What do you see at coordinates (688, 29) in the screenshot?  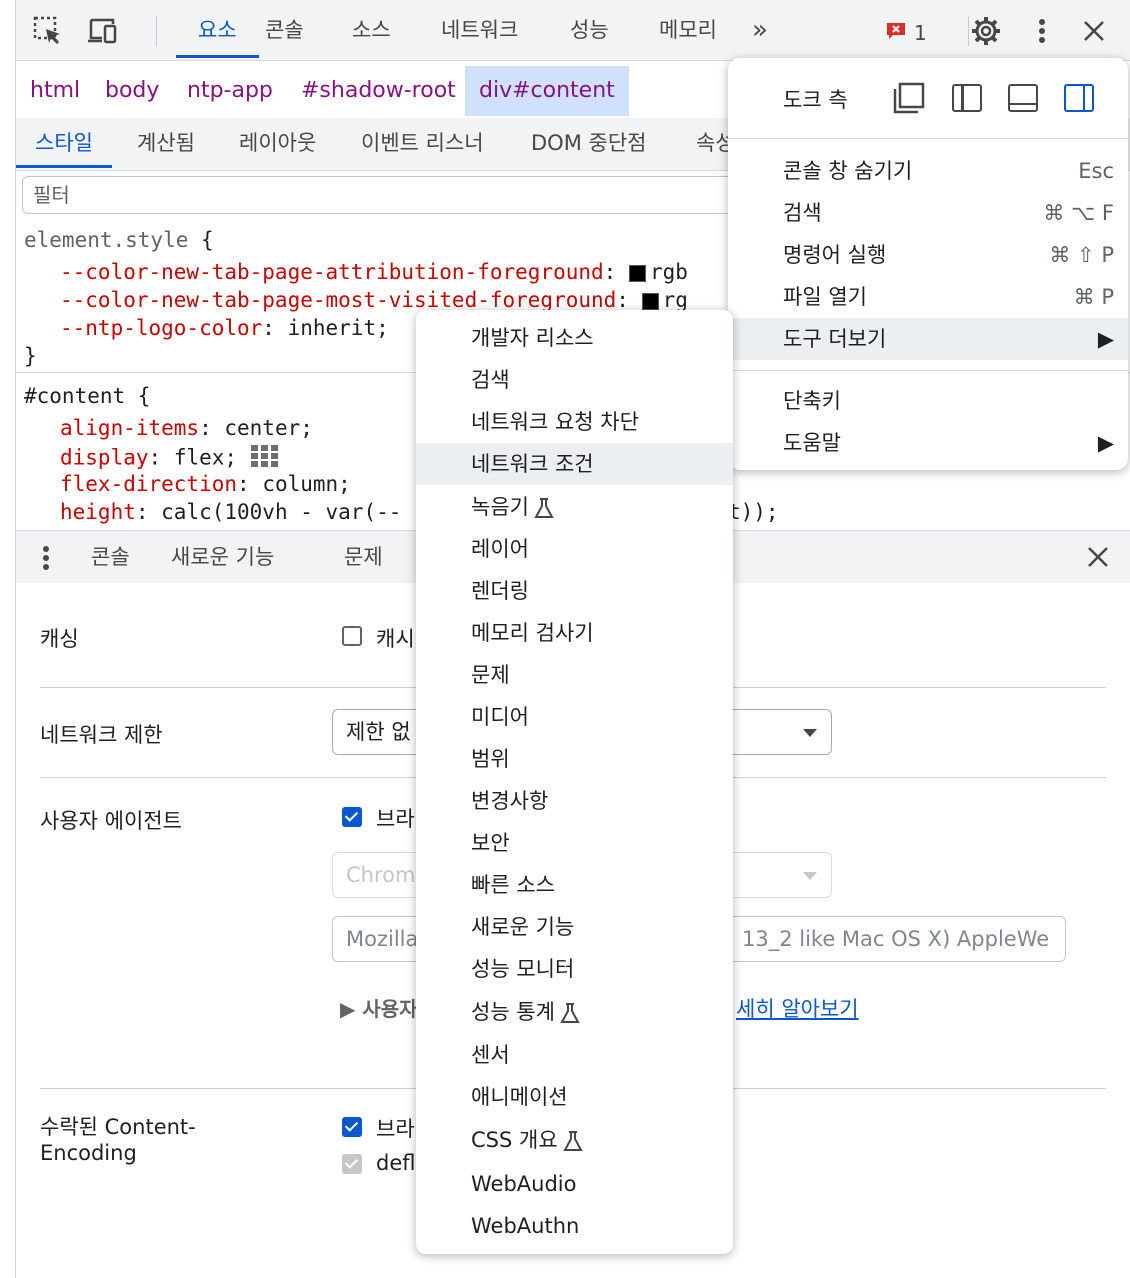 I see `tab-memory: 메모리` at bounding box center [688, 29].